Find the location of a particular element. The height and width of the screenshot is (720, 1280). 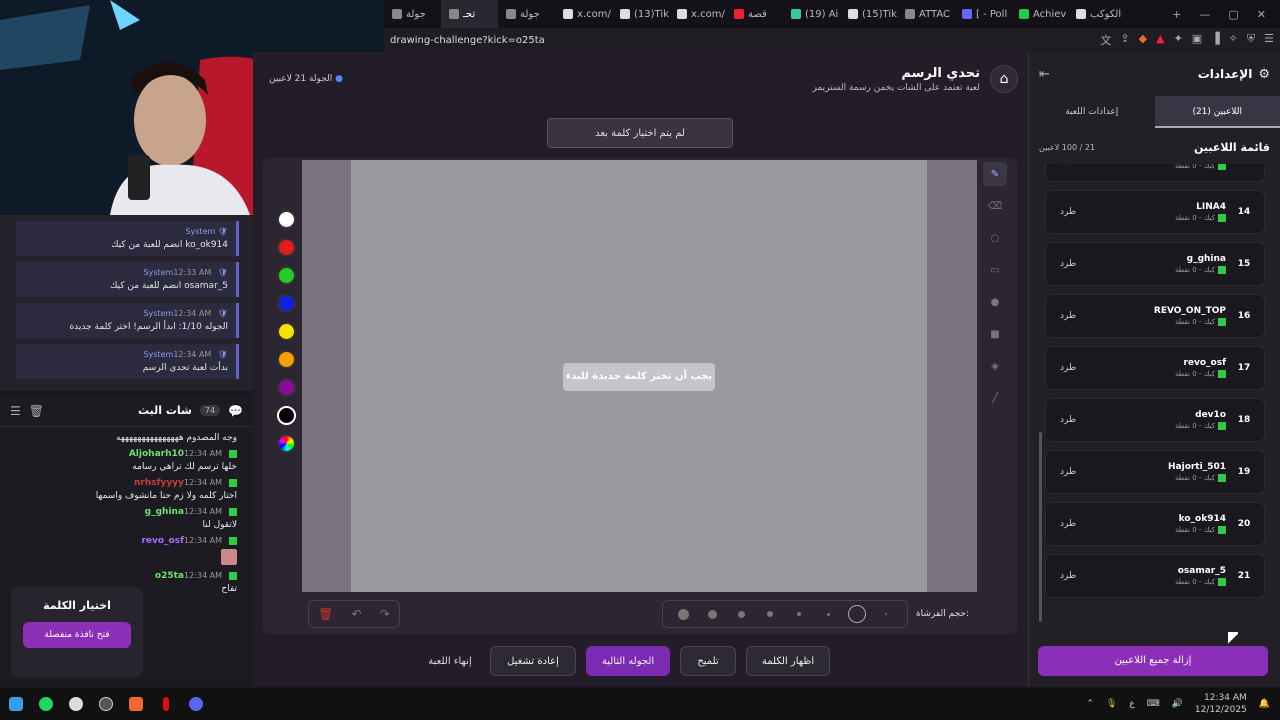

scrollbar is located at coordinates (1040, 527).